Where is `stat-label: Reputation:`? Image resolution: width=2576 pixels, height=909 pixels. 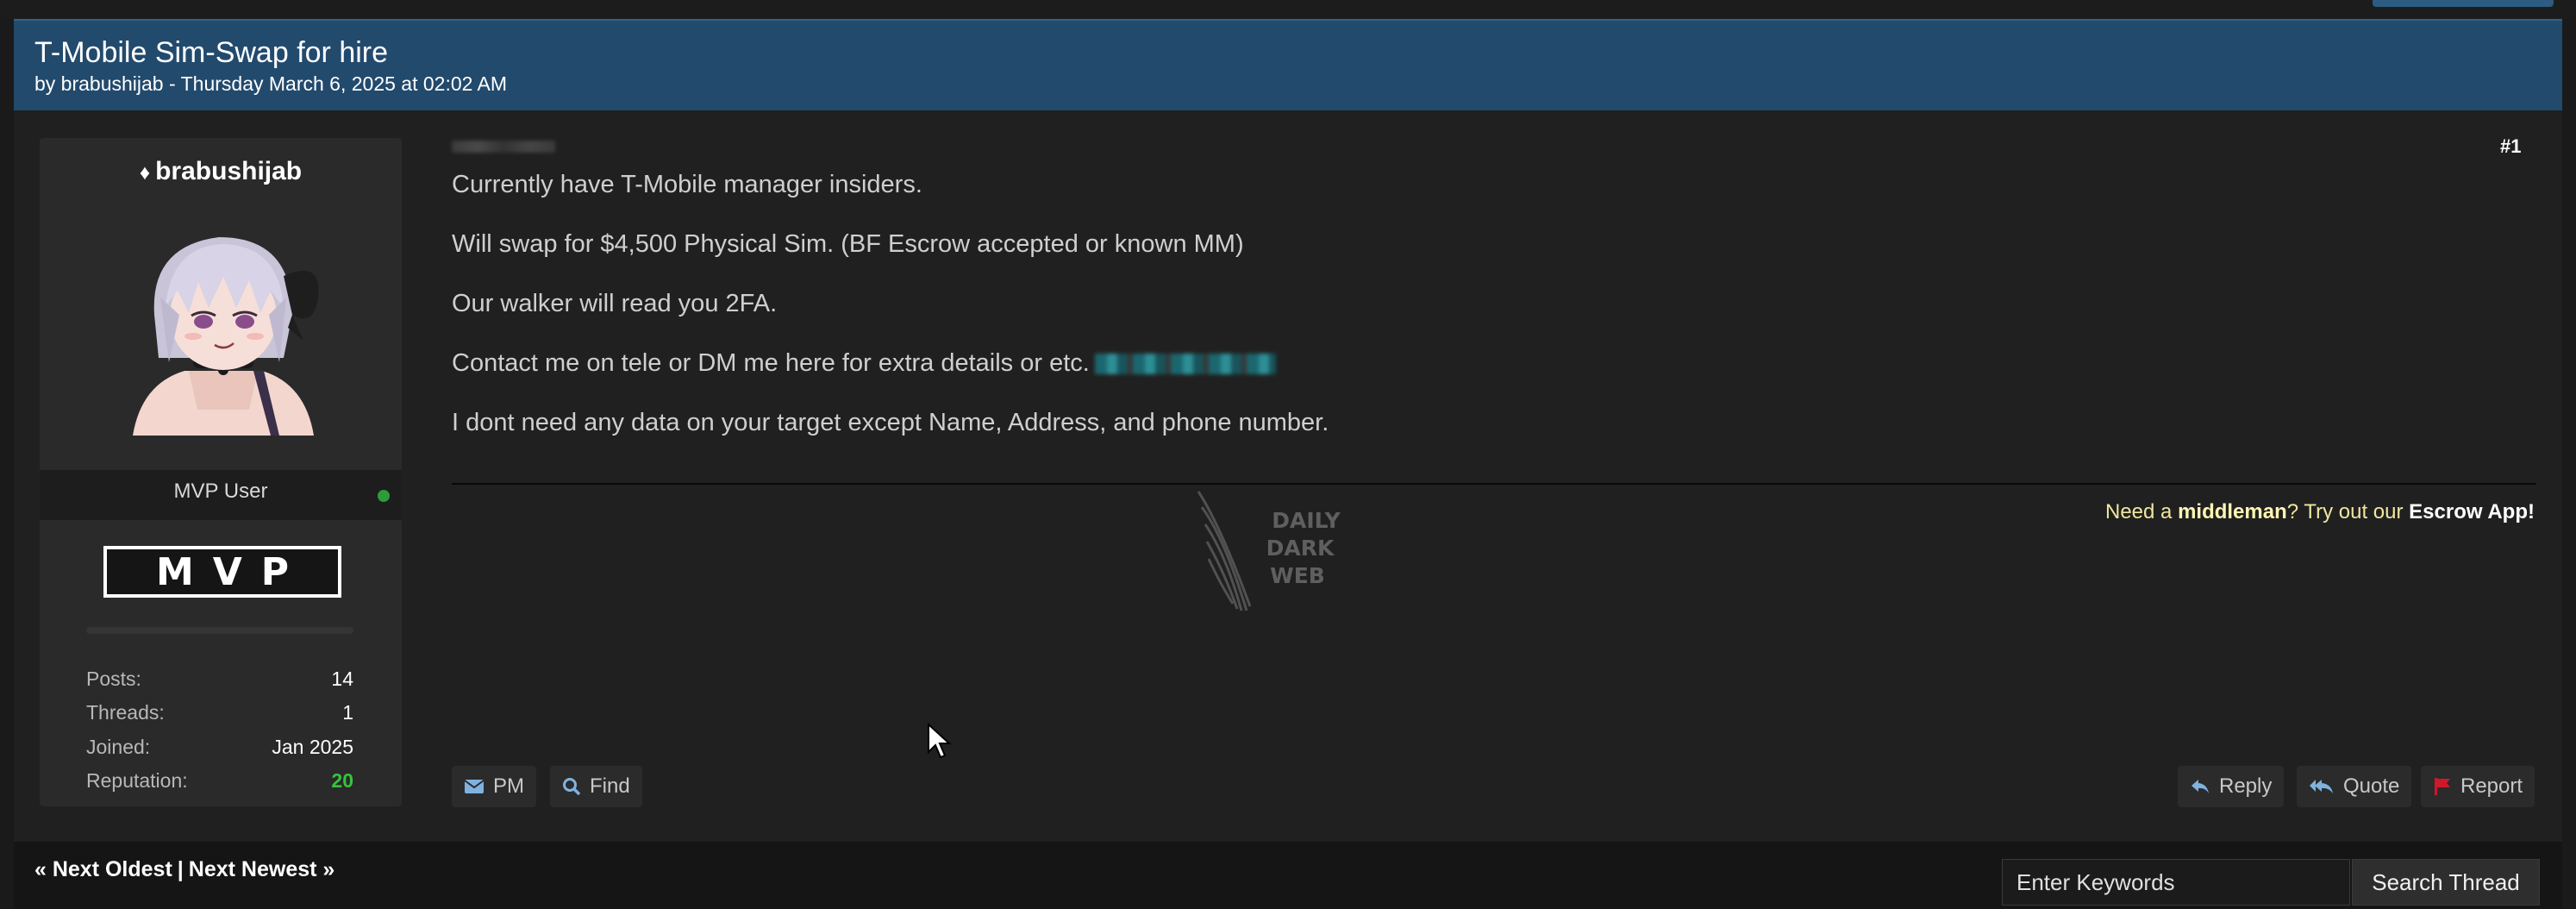
stat-label: Reputation: is located at coordinates (137, 780).